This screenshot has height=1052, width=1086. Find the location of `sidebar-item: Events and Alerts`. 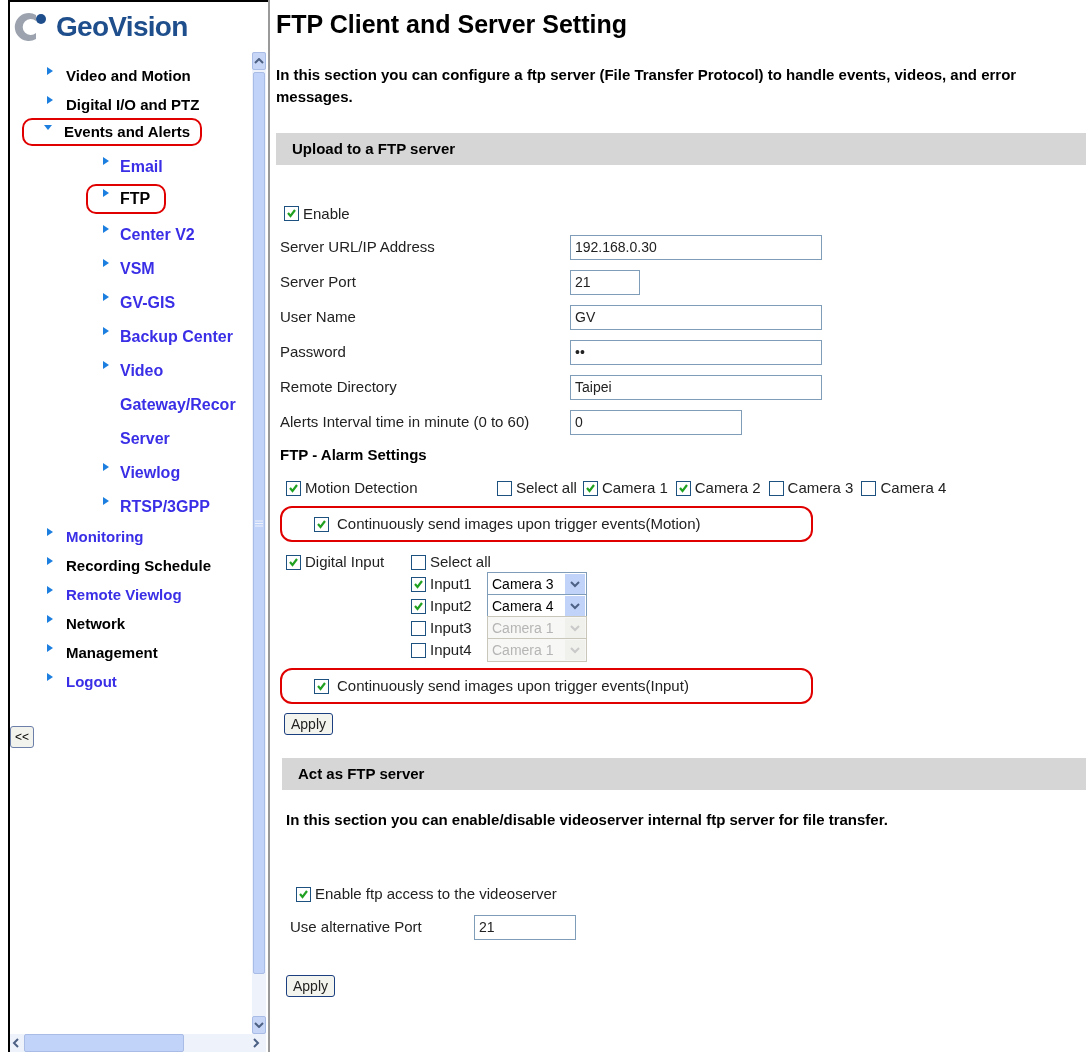

sidebar-item: Events and Alerts is located at coordinates (127, 132).